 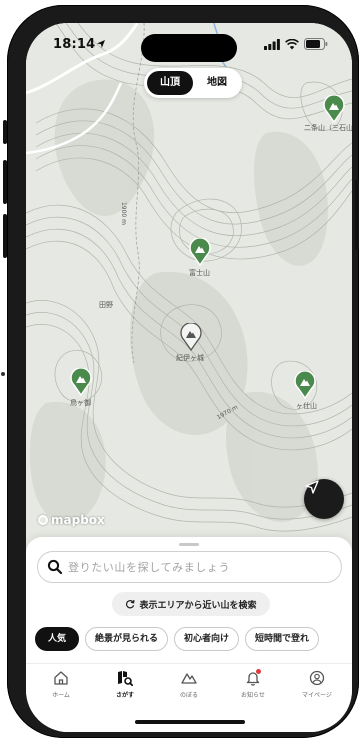 What do you see at coordinates (188, 695) in the screenshot?
I see `tab-climb-label: のぼる` at bounding box center [188, 695].